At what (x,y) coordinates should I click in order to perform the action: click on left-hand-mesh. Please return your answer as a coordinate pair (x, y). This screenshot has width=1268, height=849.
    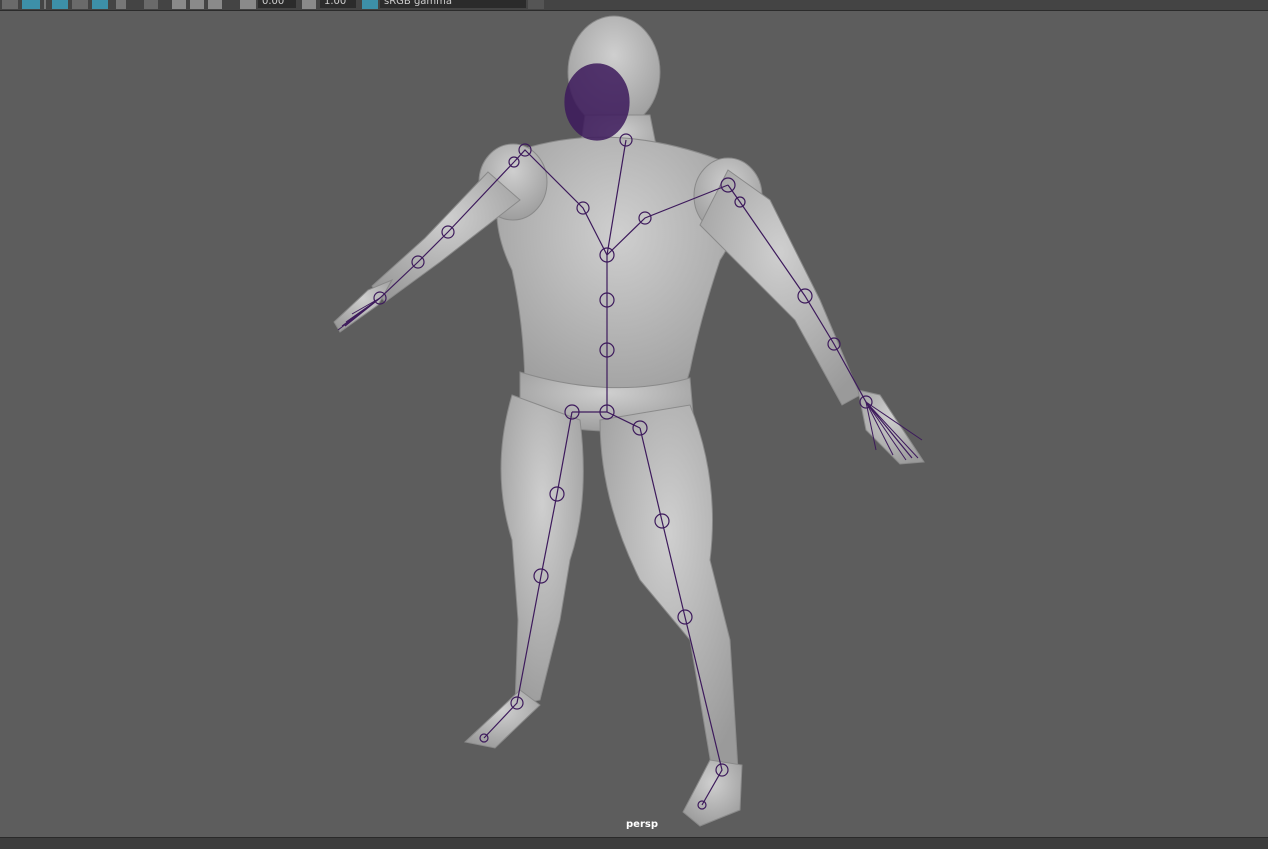
    Looking at the image, I should click on (363, 305).